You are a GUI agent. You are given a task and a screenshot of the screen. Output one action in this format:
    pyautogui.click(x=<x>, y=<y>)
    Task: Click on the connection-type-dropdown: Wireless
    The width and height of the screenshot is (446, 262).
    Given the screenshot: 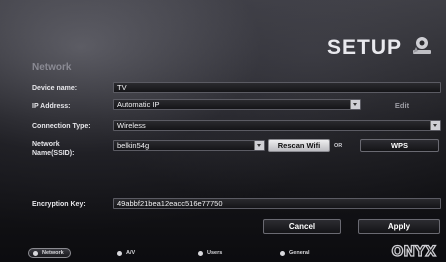 What is the action you would take?
    pyautogui.click(x=277, y=125)
    